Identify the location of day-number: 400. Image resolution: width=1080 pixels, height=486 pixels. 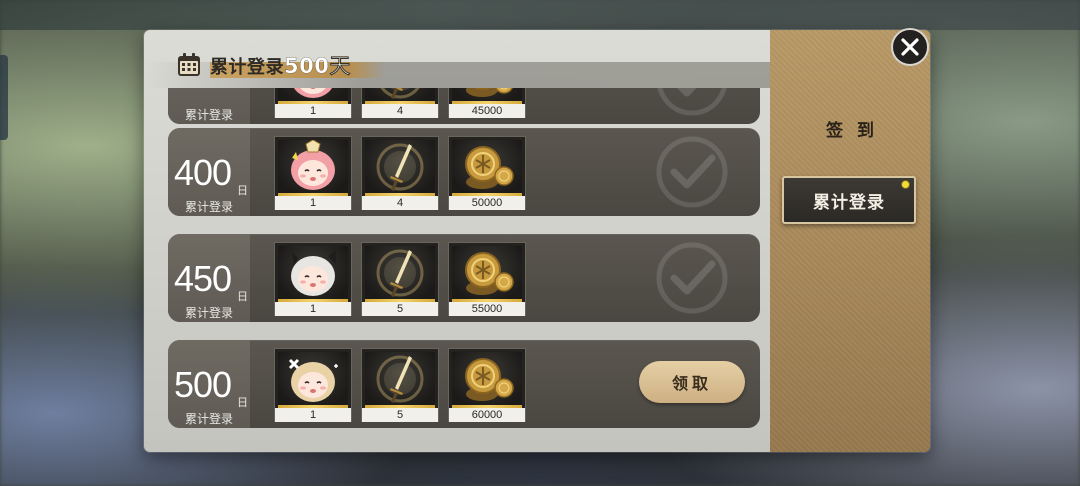
(203, 172).